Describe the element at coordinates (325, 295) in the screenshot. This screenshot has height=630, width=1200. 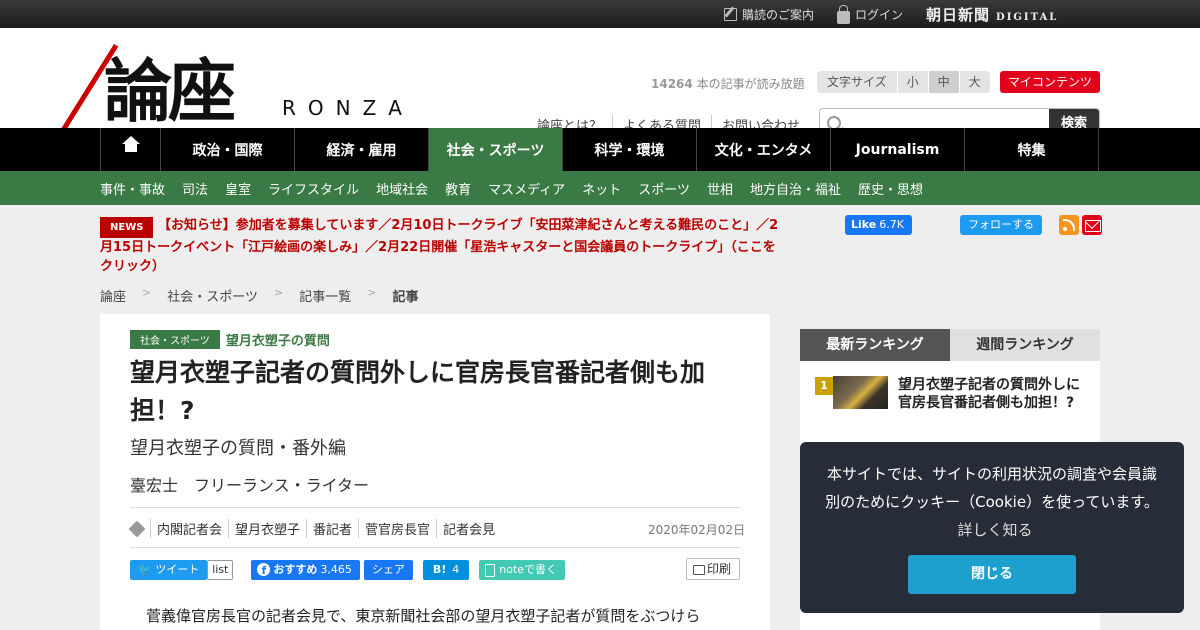
I see `breadcrumb-list: 記事一覧` at that location.